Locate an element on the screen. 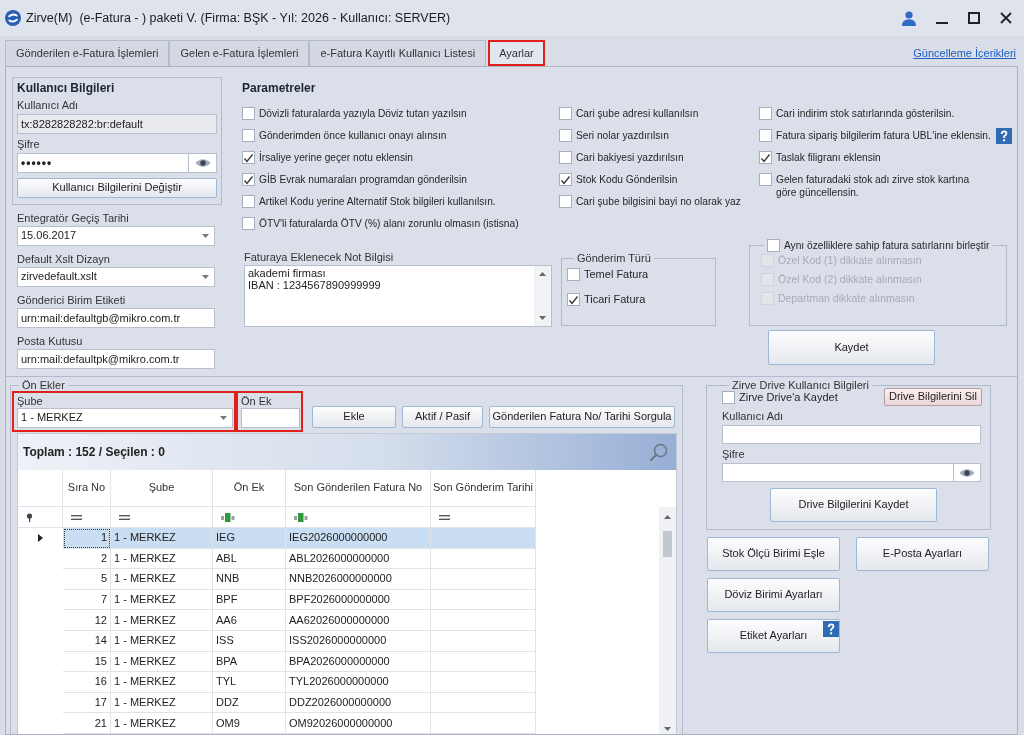 The image size is (1024, 735). note-textarea: akademi firması IBAN : 1234567890999999 is located at coordinates (398, 296).